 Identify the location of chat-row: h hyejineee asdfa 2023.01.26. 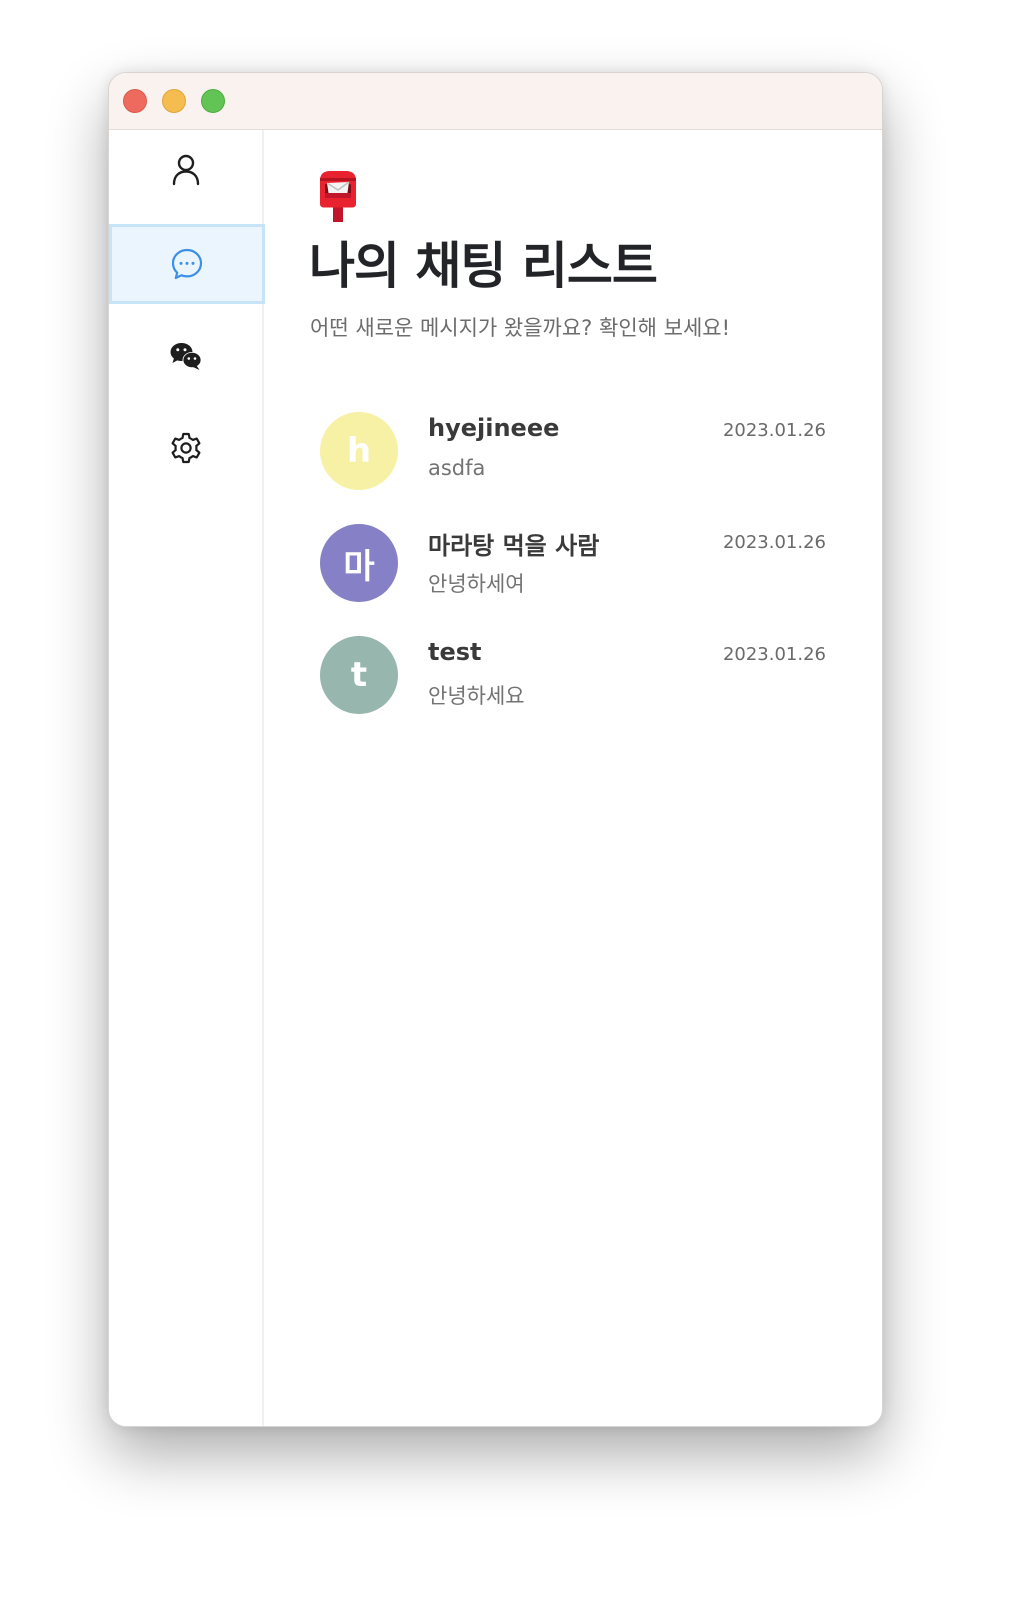
(573, 468).